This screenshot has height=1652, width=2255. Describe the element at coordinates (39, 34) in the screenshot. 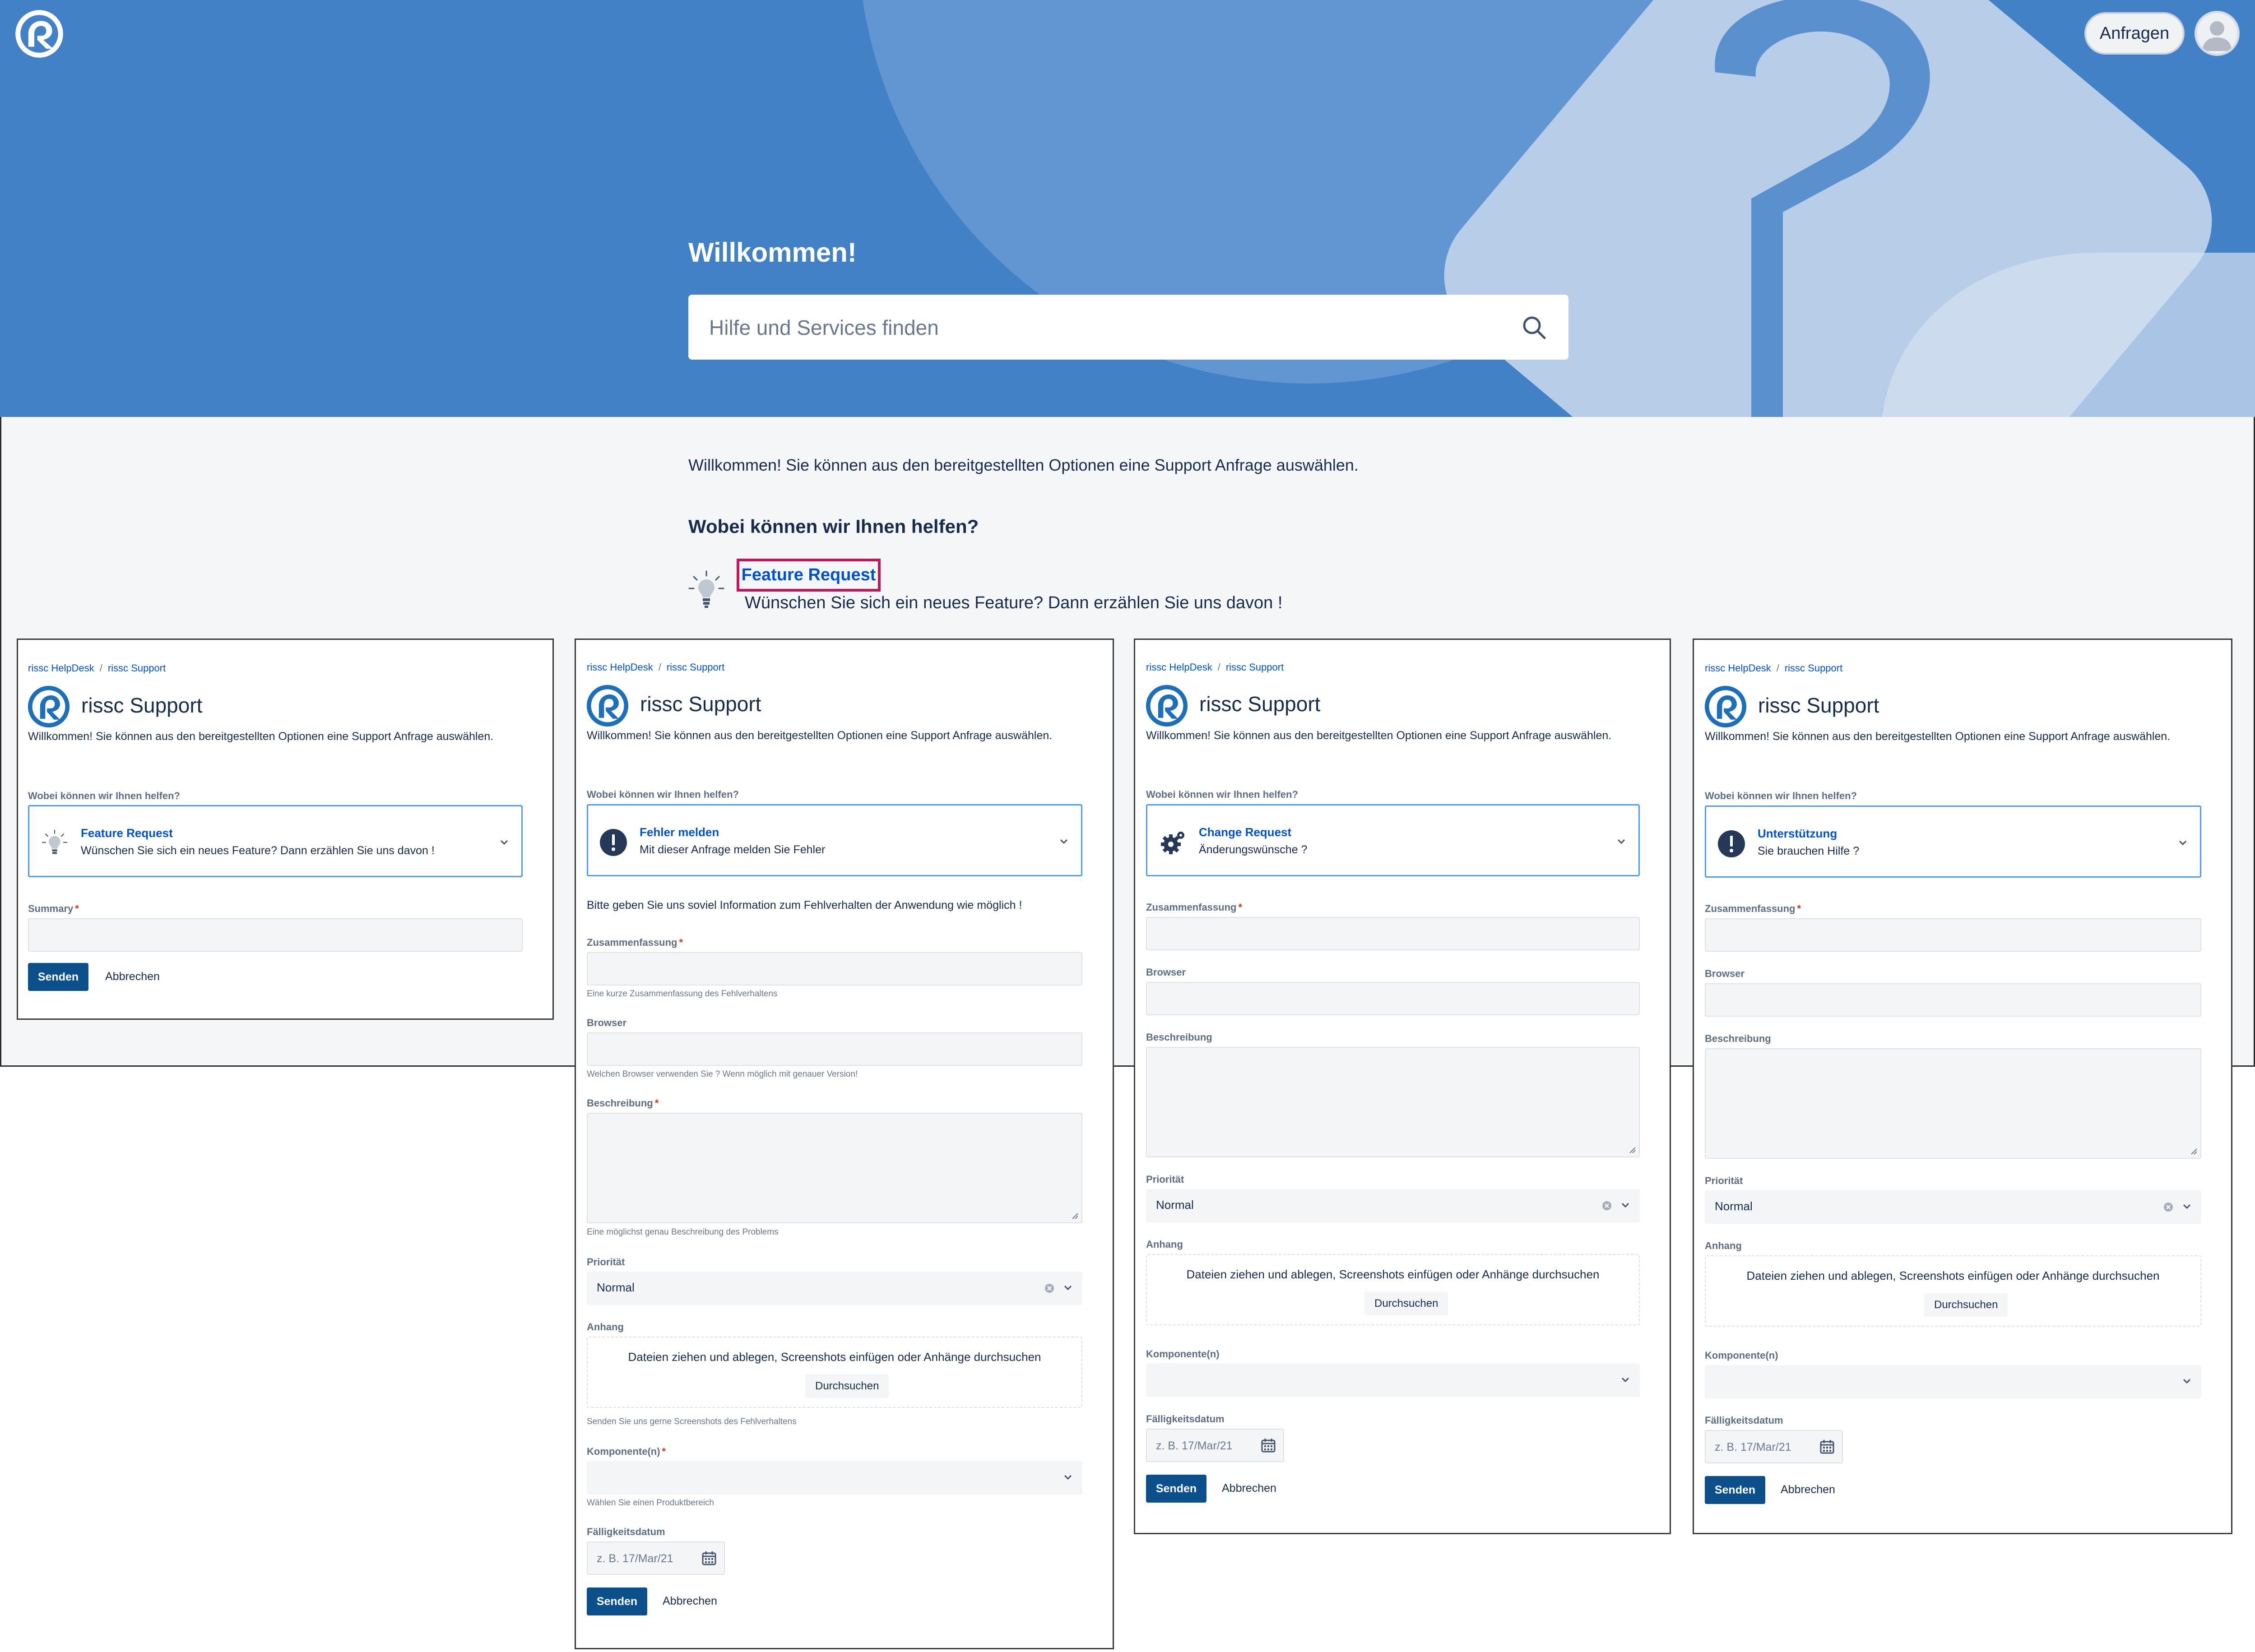

I see `rissc-logo` at that location.